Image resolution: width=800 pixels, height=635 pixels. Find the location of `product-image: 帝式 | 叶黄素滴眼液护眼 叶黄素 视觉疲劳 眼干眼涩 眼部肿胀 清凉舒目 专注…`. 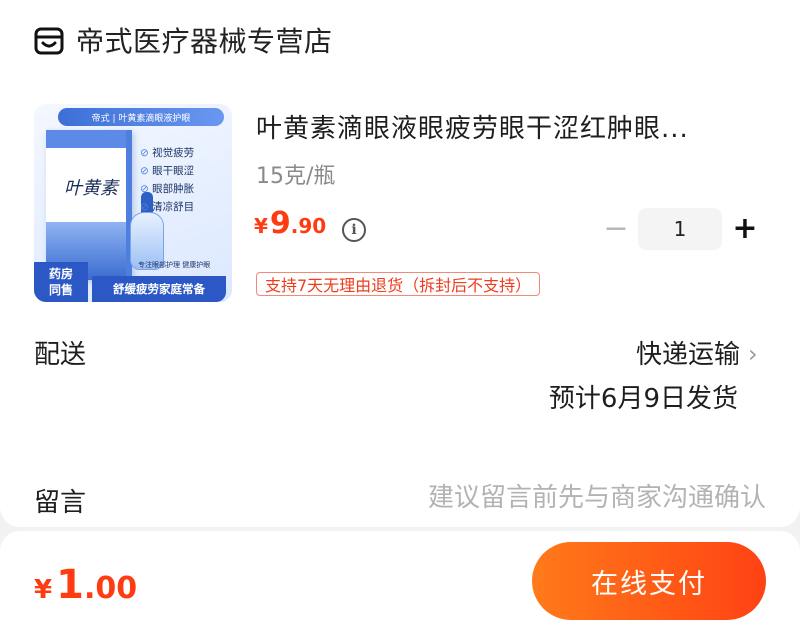

product-image: 帝式 | 叶黄素滴眼液护眼 叶黄素 视觉疲劳 眼干眼涩 眼部肿胀 清凉舒目 专注… is located at coordinates (133, 203).